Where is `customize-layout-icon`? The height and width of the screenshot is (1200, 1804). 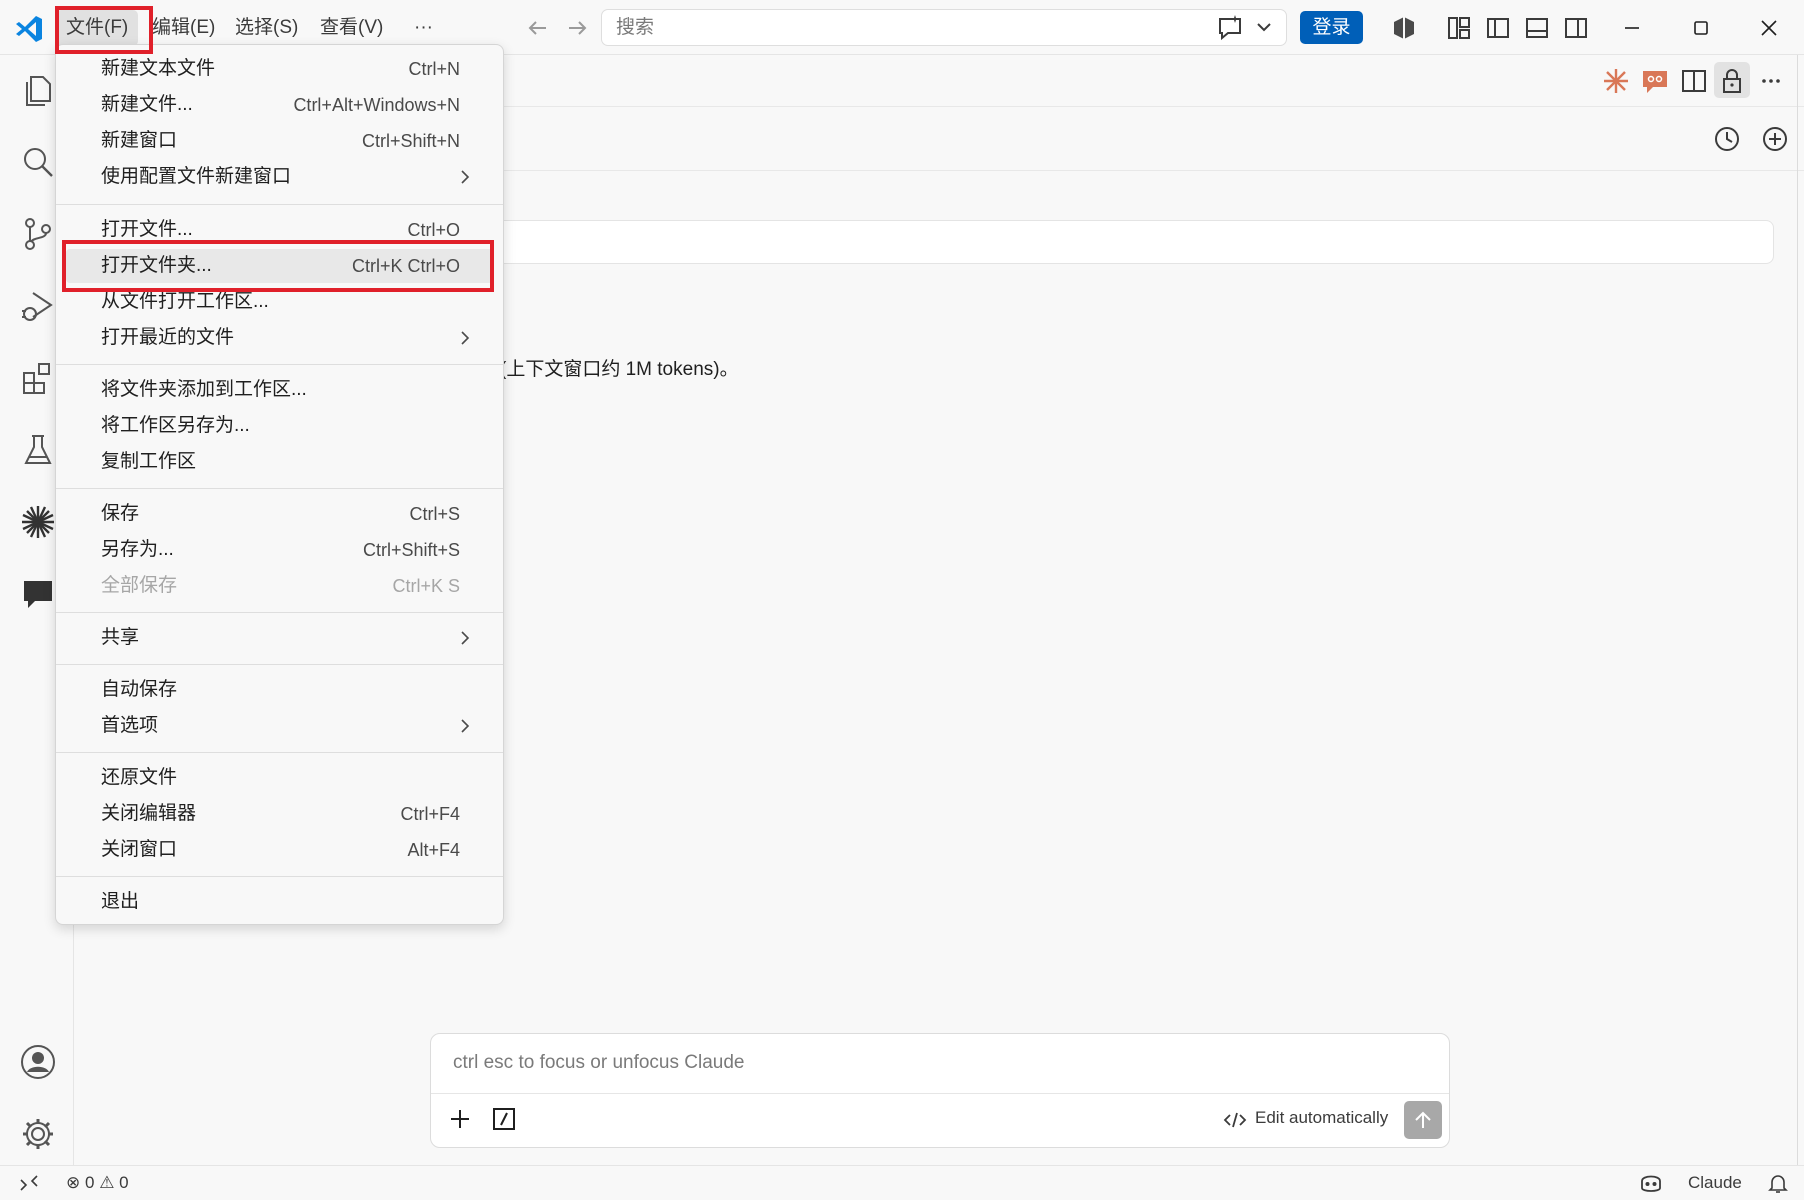
customize-layout-icon is located at coordinates (1459, 28).